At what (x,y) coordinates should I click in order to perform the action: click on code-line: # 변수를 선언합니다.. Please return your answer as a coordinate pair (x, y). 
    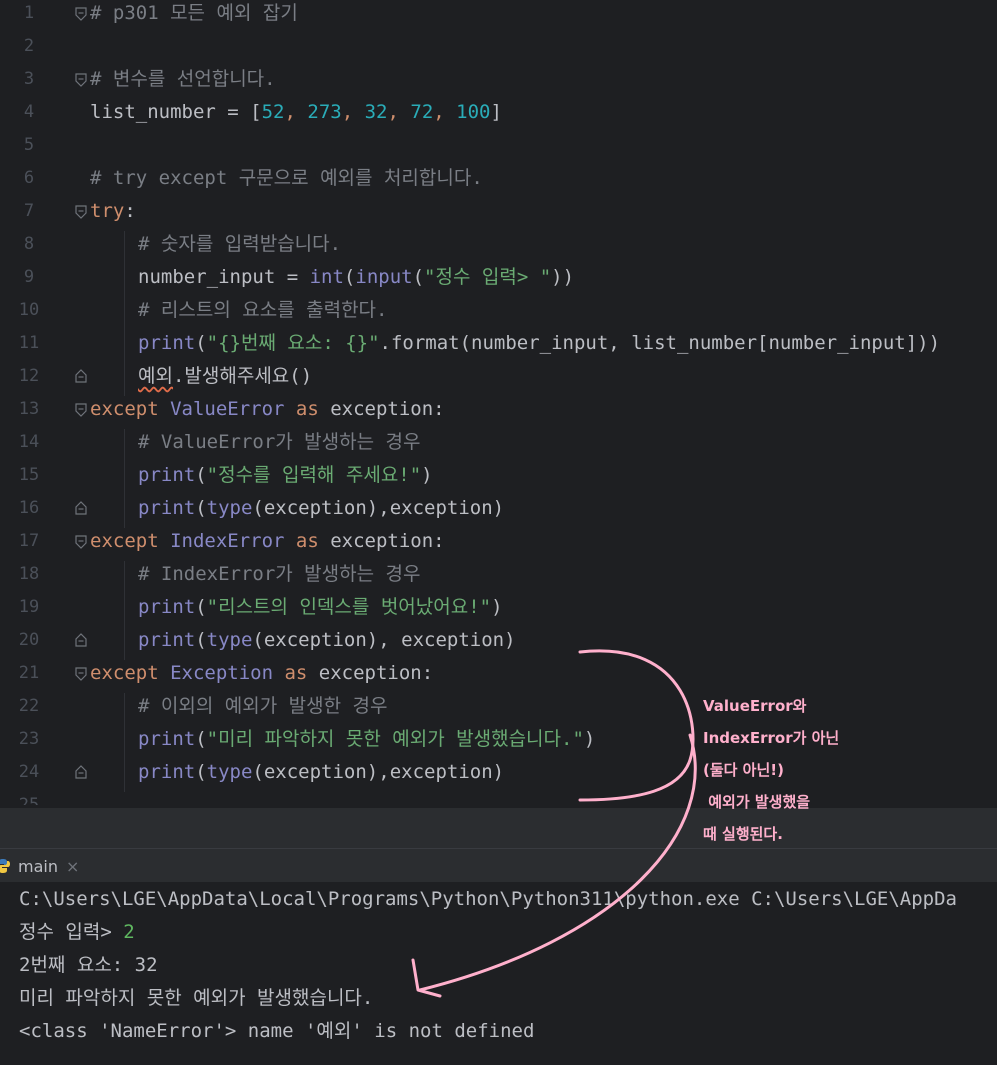
    Looking at the image, I should click on (183, 79).